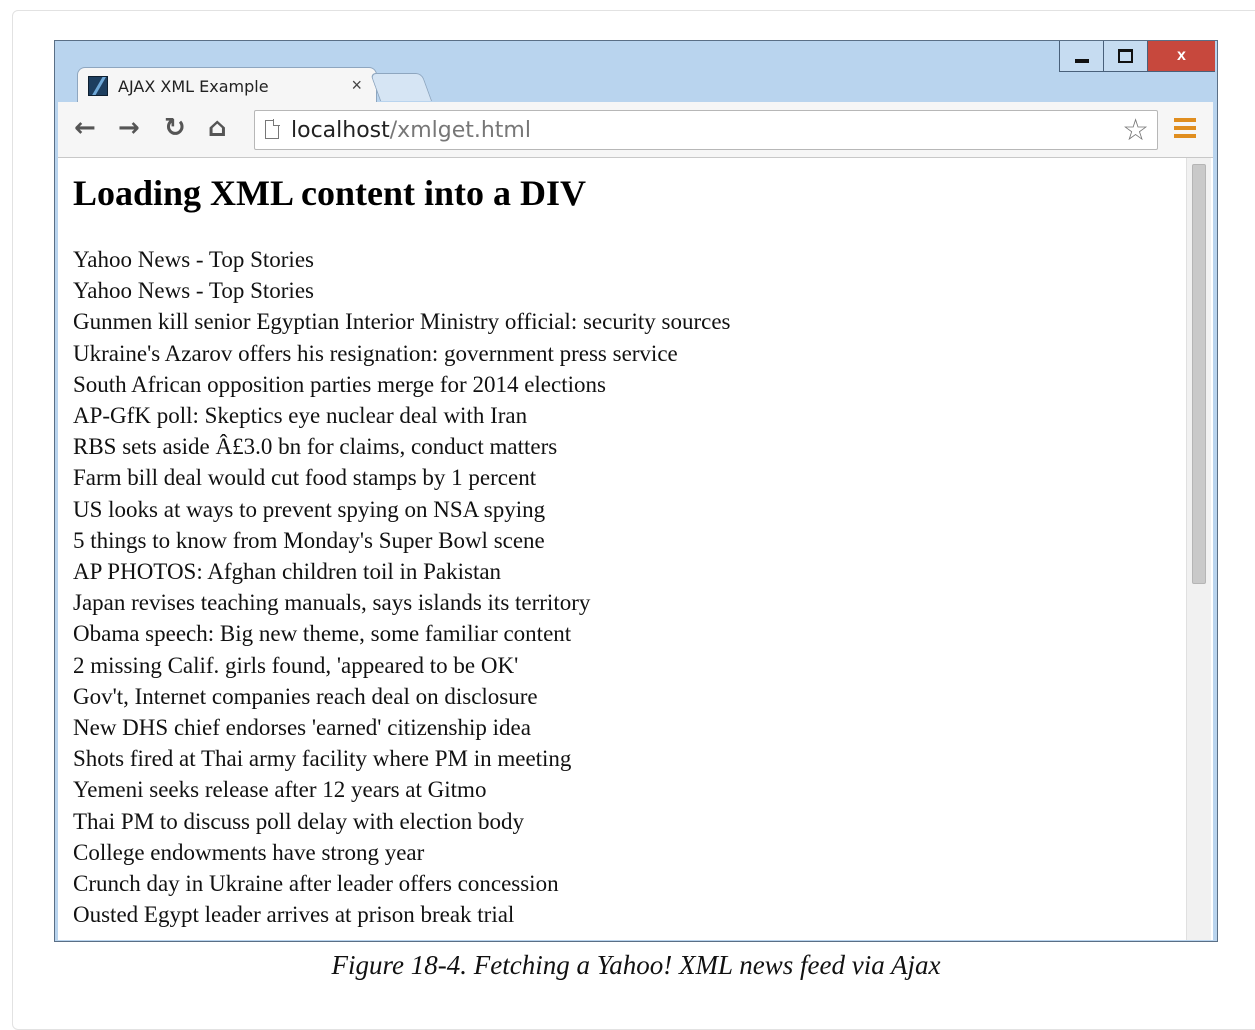  Describe the element at coordinates (1199, 374) in the screenshot. I see `scrollbar-thumb` at that location.